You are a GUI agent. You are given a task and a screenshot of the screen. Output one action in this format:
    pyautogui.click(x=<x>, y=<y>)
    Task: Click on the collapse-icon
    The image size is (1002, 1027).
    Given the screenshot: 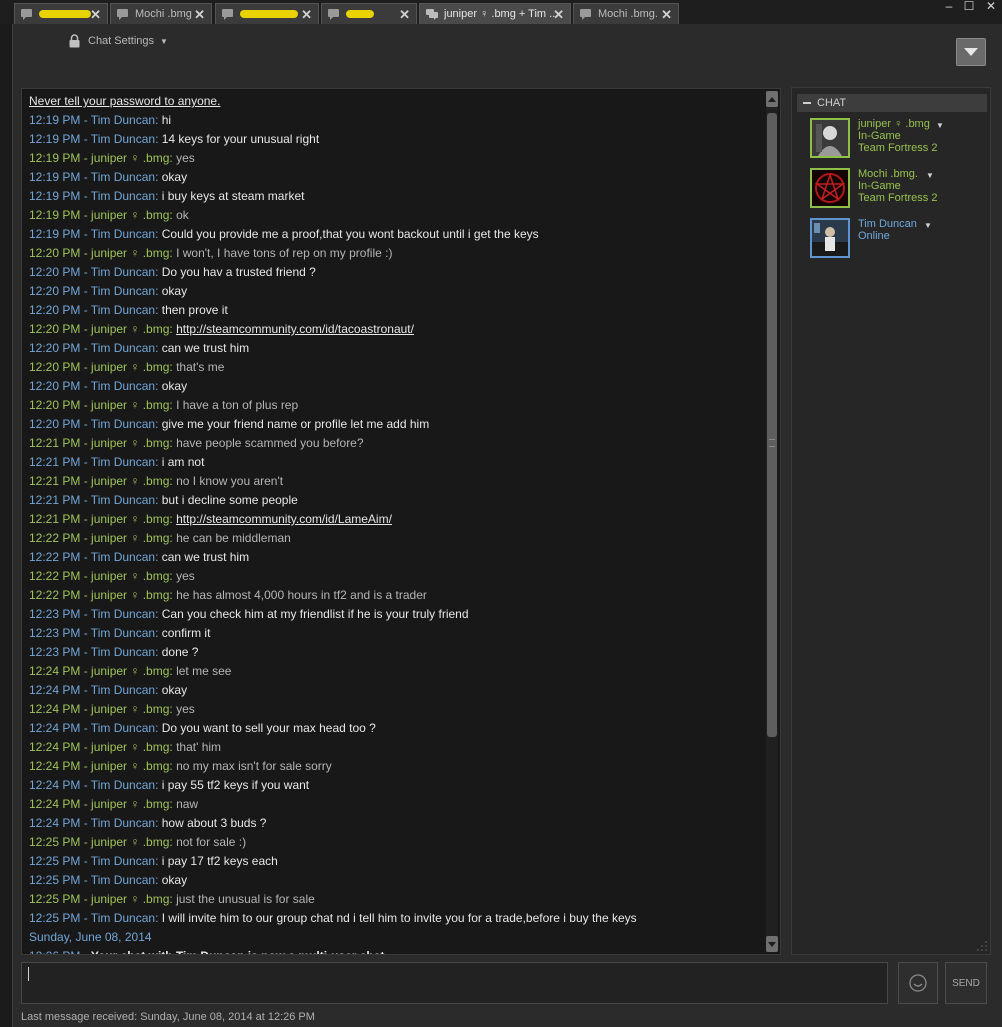 What is the action you would take?
    pyautogui.click(x=807, y=103)
    